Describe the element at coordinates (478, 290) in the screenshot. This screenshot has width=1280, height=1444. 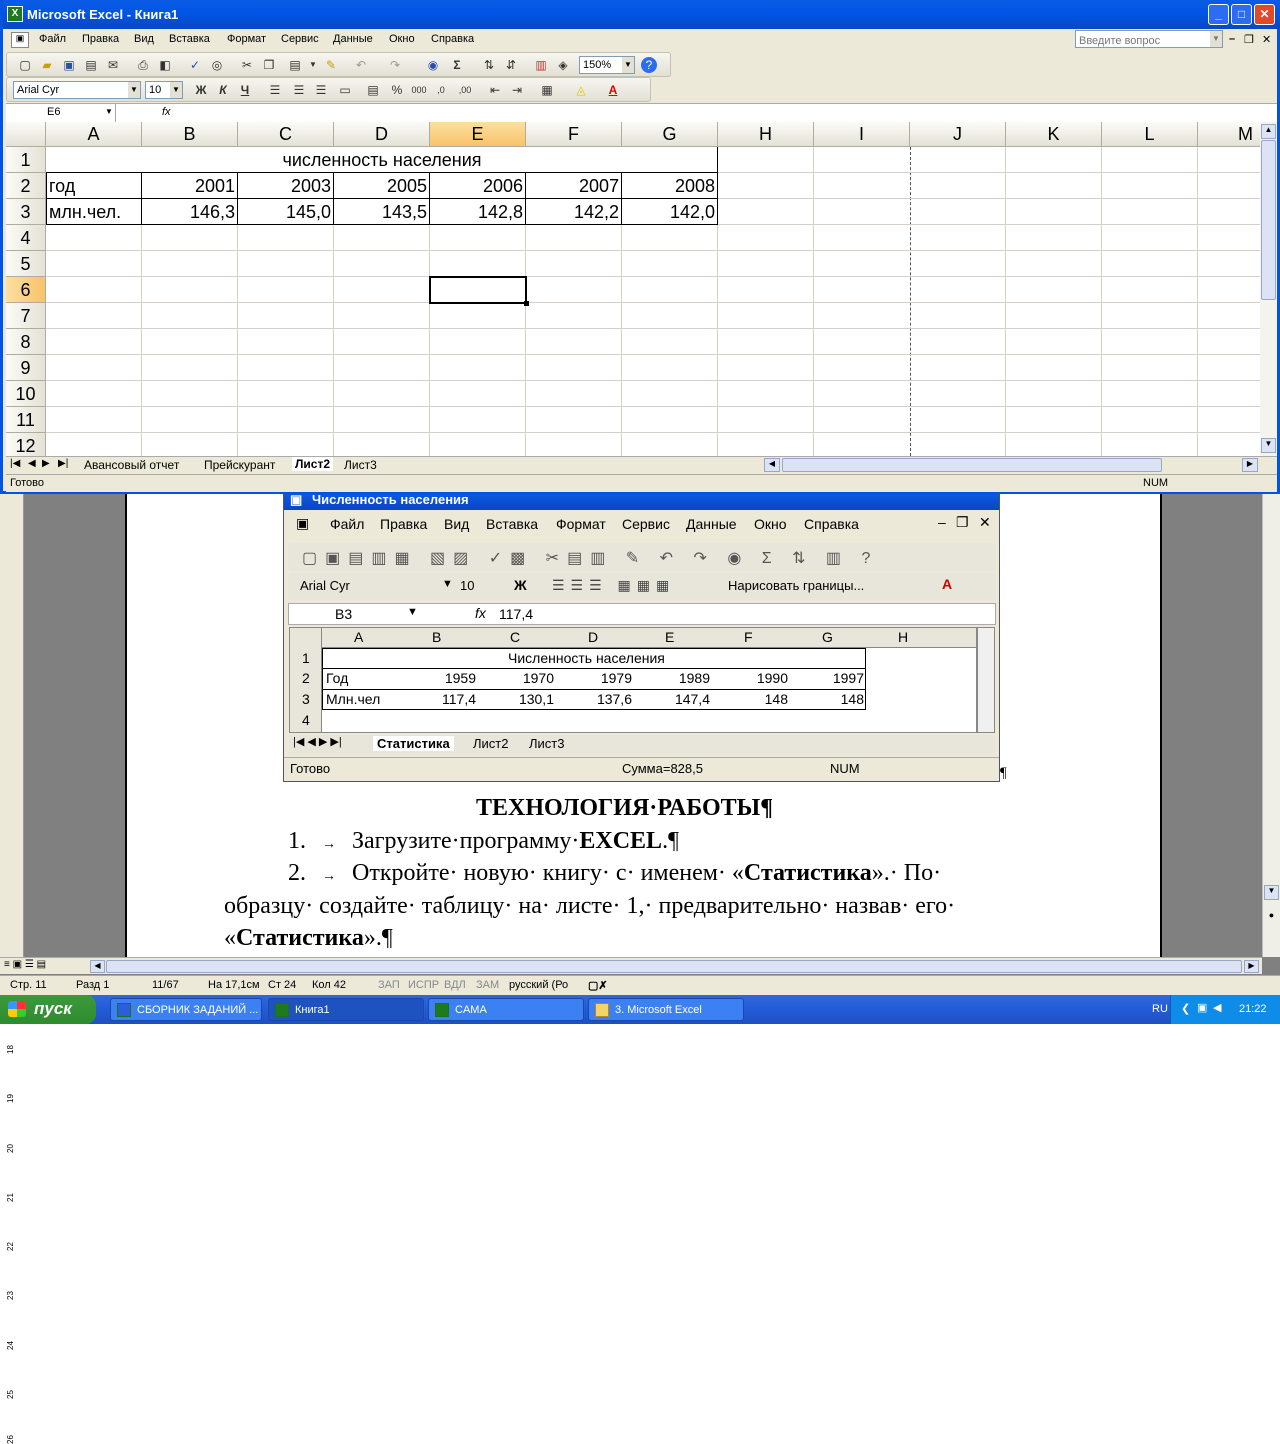
I see `active-cell-e6` at that location.